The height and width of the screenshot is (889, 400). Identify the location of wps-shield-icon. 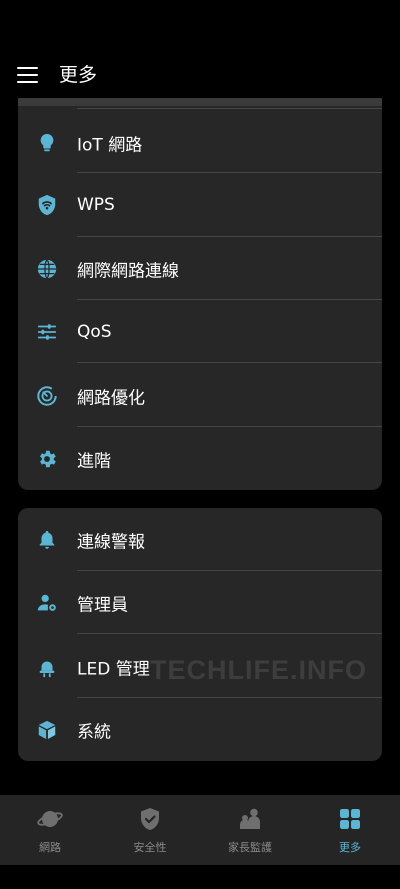
(47, 205).